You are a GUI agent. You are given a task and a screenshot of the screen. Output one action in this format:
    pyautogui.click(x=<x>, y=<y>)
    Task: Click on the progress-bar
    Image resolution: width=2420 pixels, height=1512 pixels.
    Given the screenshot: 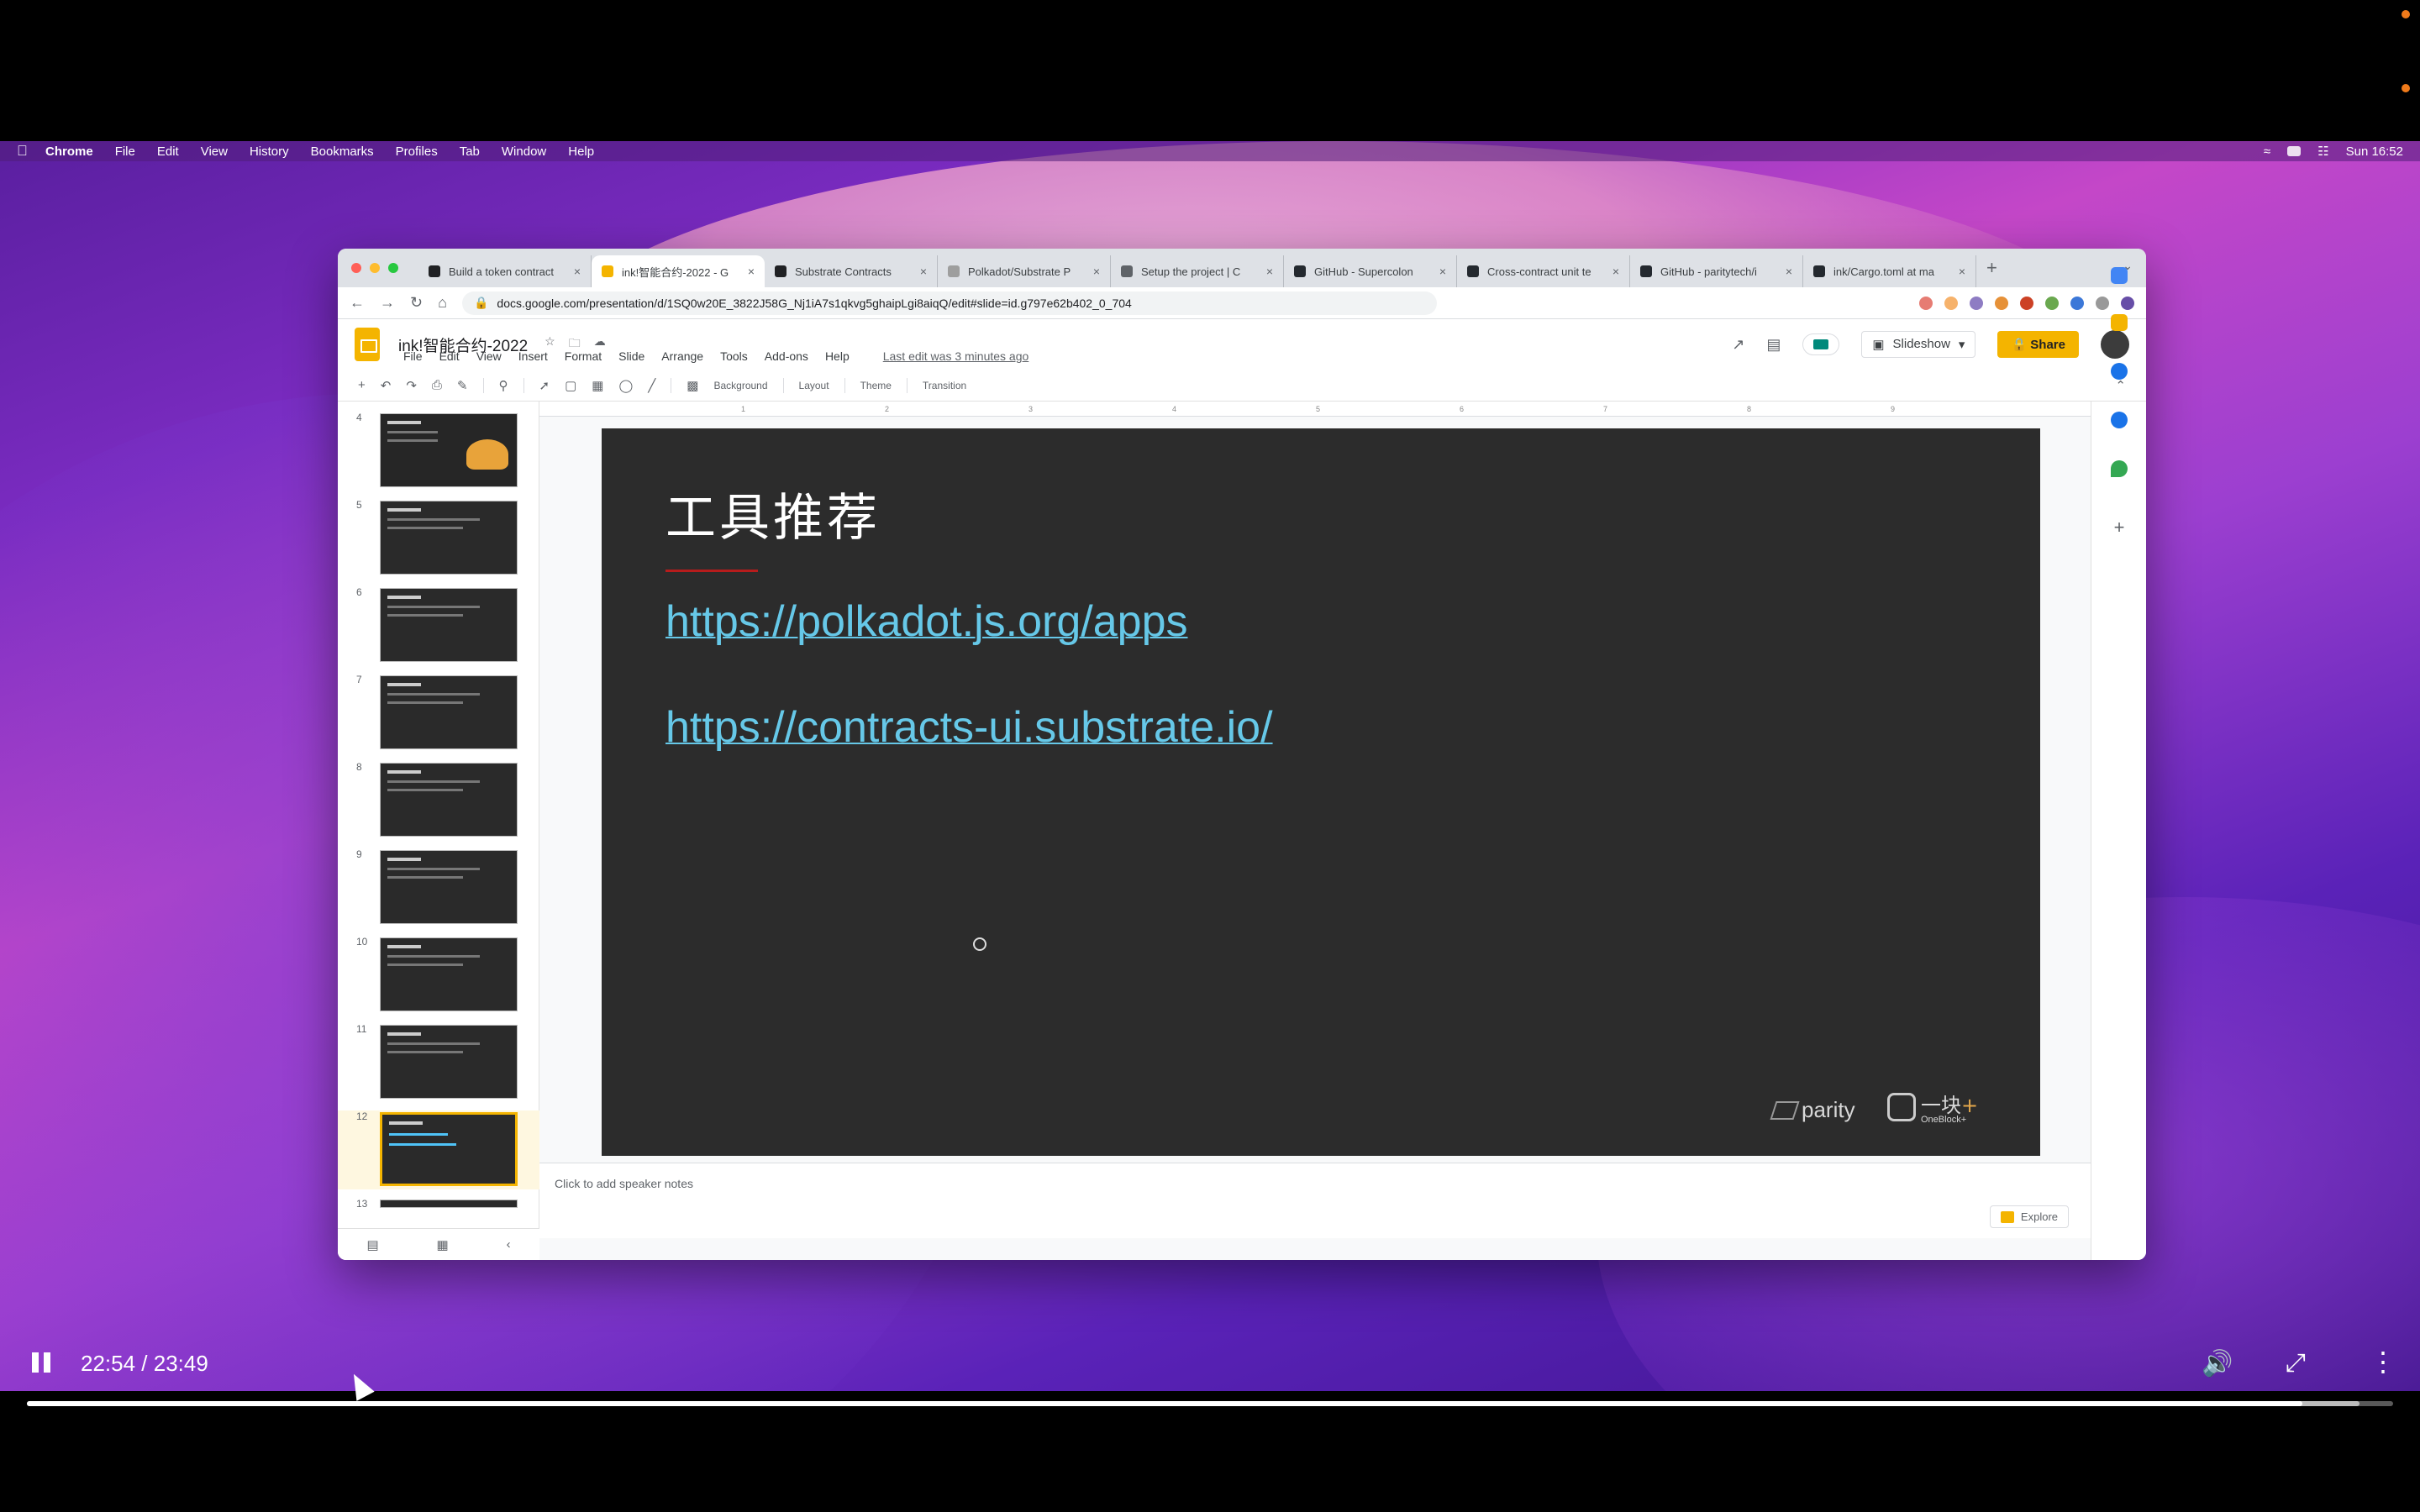 What is the action you would take?
    pyautogui.click(x=1210, y=1403)
    